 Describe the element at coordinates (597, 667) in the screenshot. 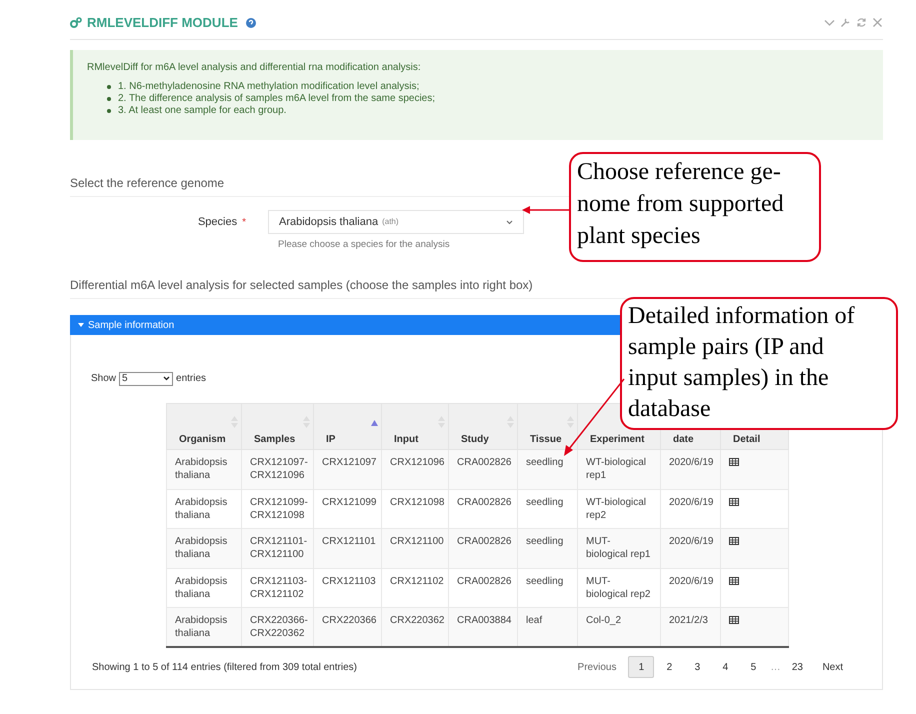

I see `pagination-previous: Previous` at that location.